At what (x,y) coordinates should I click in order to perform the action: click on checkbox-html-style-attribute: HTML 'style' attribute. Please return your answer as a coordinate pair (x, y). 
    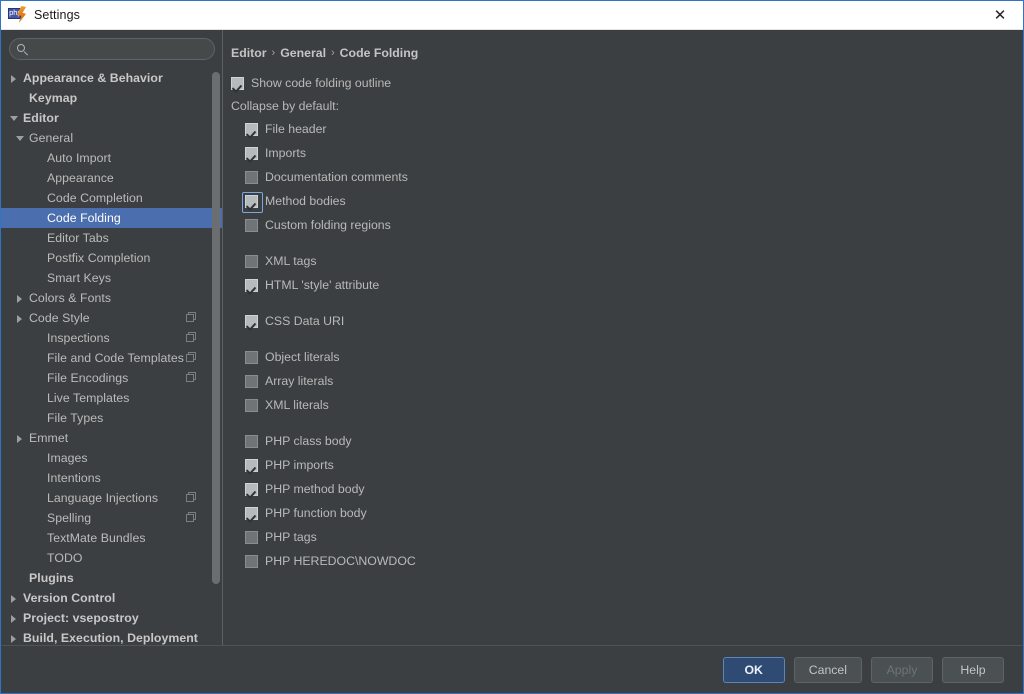
    Looking at the image, I should click on (623, 285).